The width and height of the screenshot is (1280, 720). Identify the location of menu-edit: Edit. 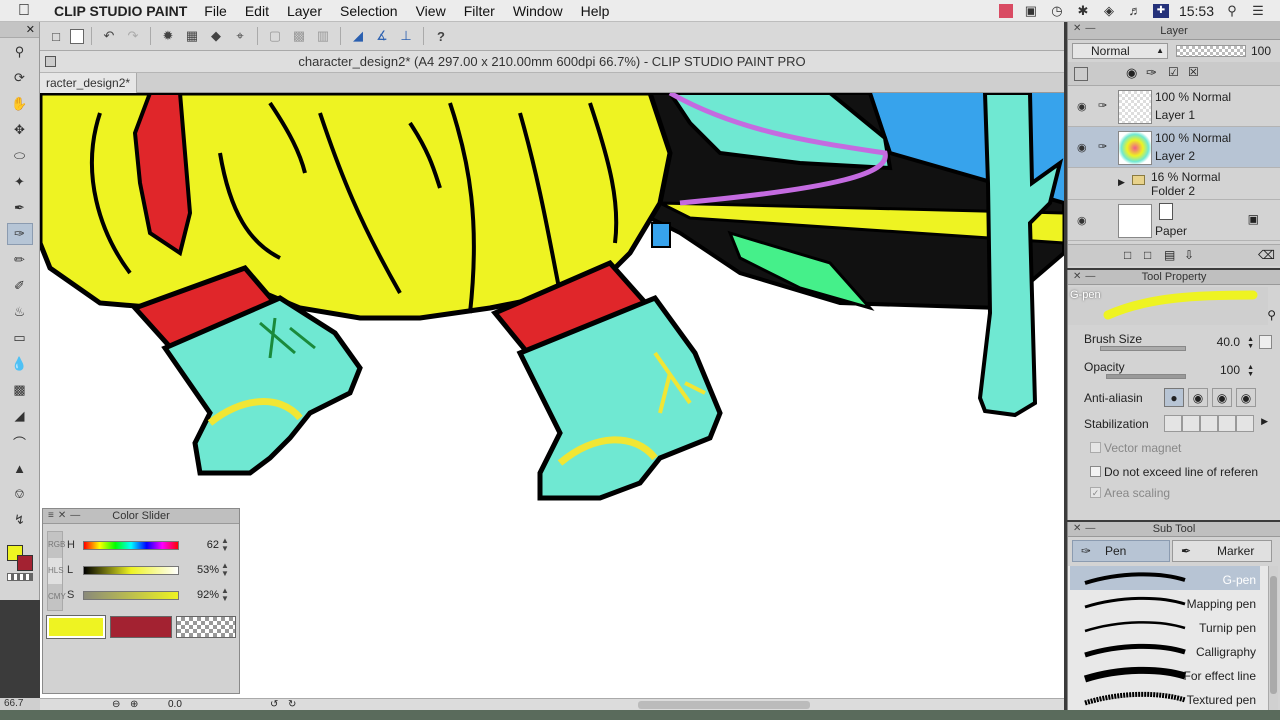
(257, 11).